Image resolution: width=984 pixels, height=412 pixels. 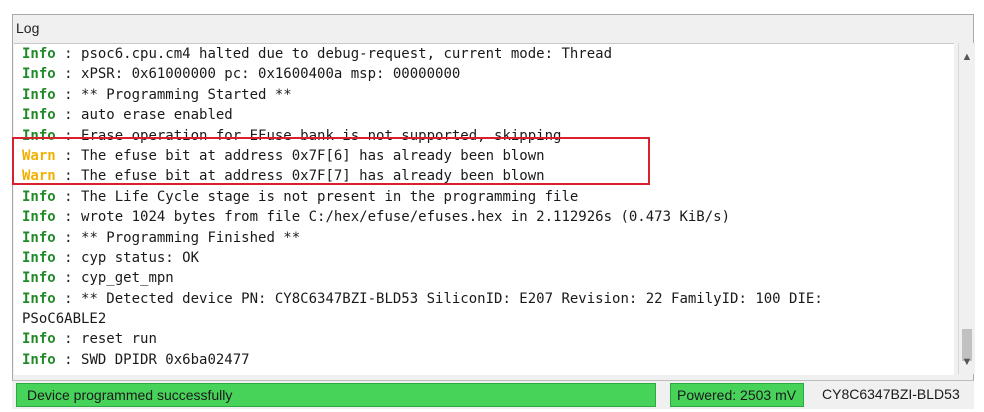 I want to click on log-message: cyp_get_mpn, so click(x=127, y=278).